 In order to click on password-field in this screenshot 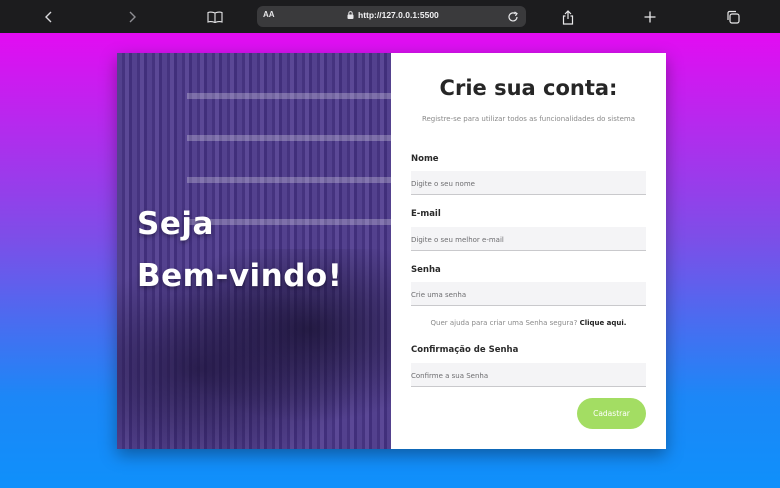, I will do `click(528, 294)`.